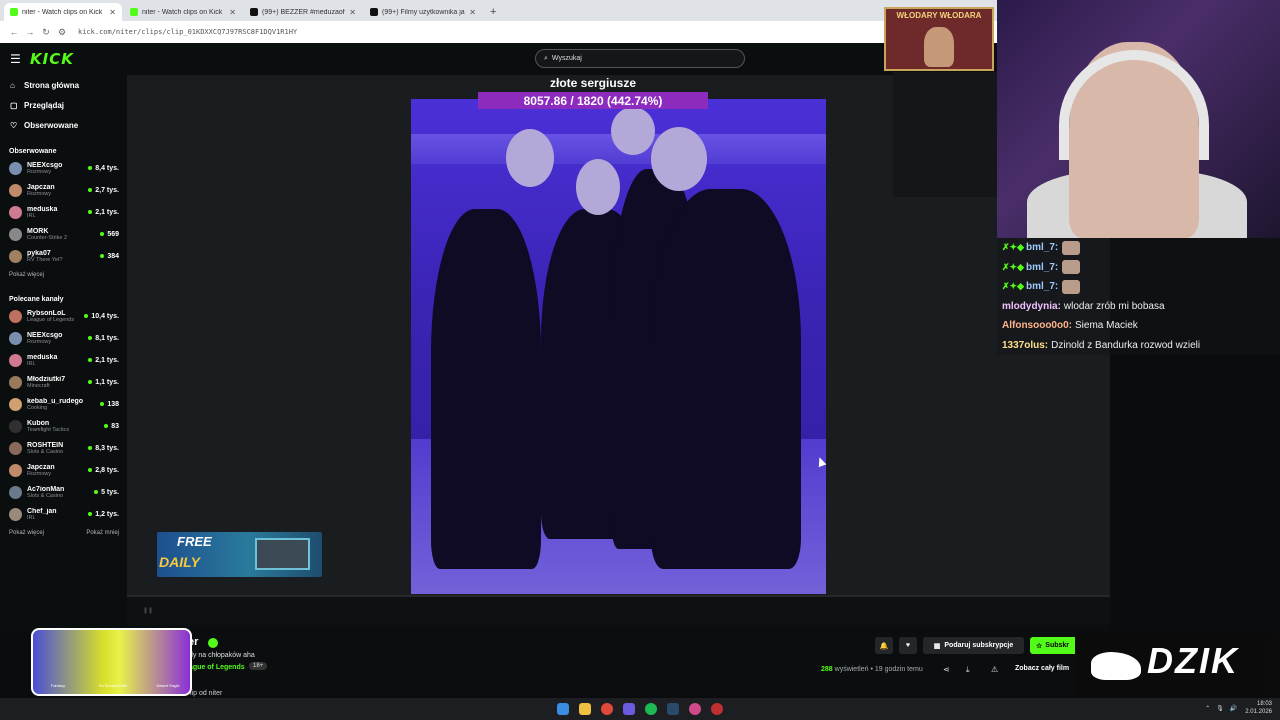 The height and width of the screenshot is (720, 1280). What do you see at coordinates (63, 382) in the screenshot?
I see `sidebar-channel: Młodziutki7 Minecraft 1,1 tys.` at bounding box center [63, 382].